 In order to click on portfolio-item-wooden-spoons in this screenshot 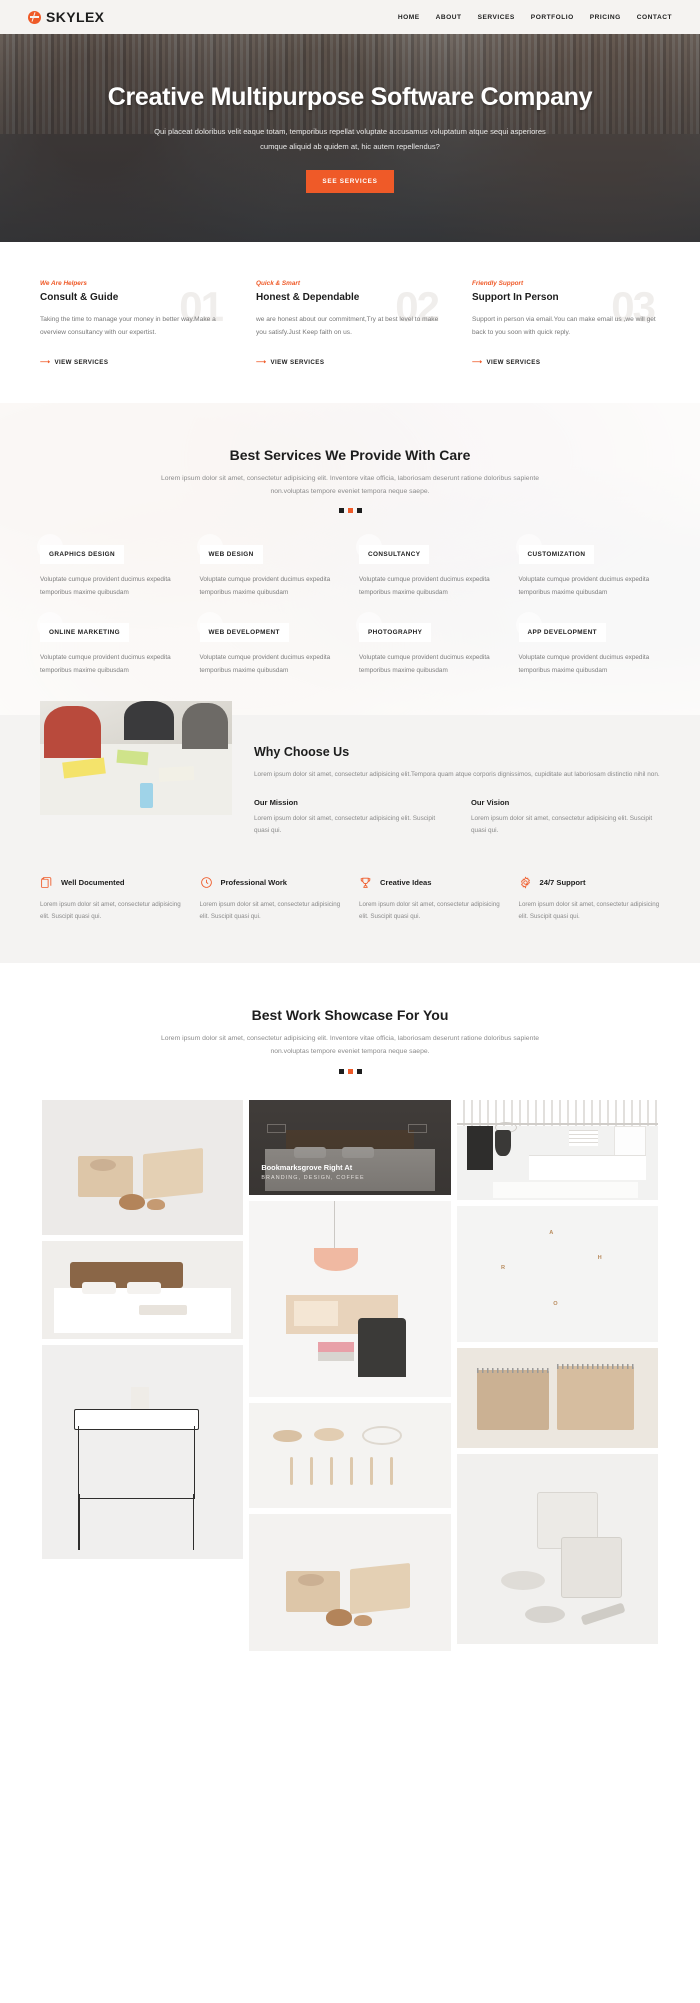, I will do `click(350, 1455)`.